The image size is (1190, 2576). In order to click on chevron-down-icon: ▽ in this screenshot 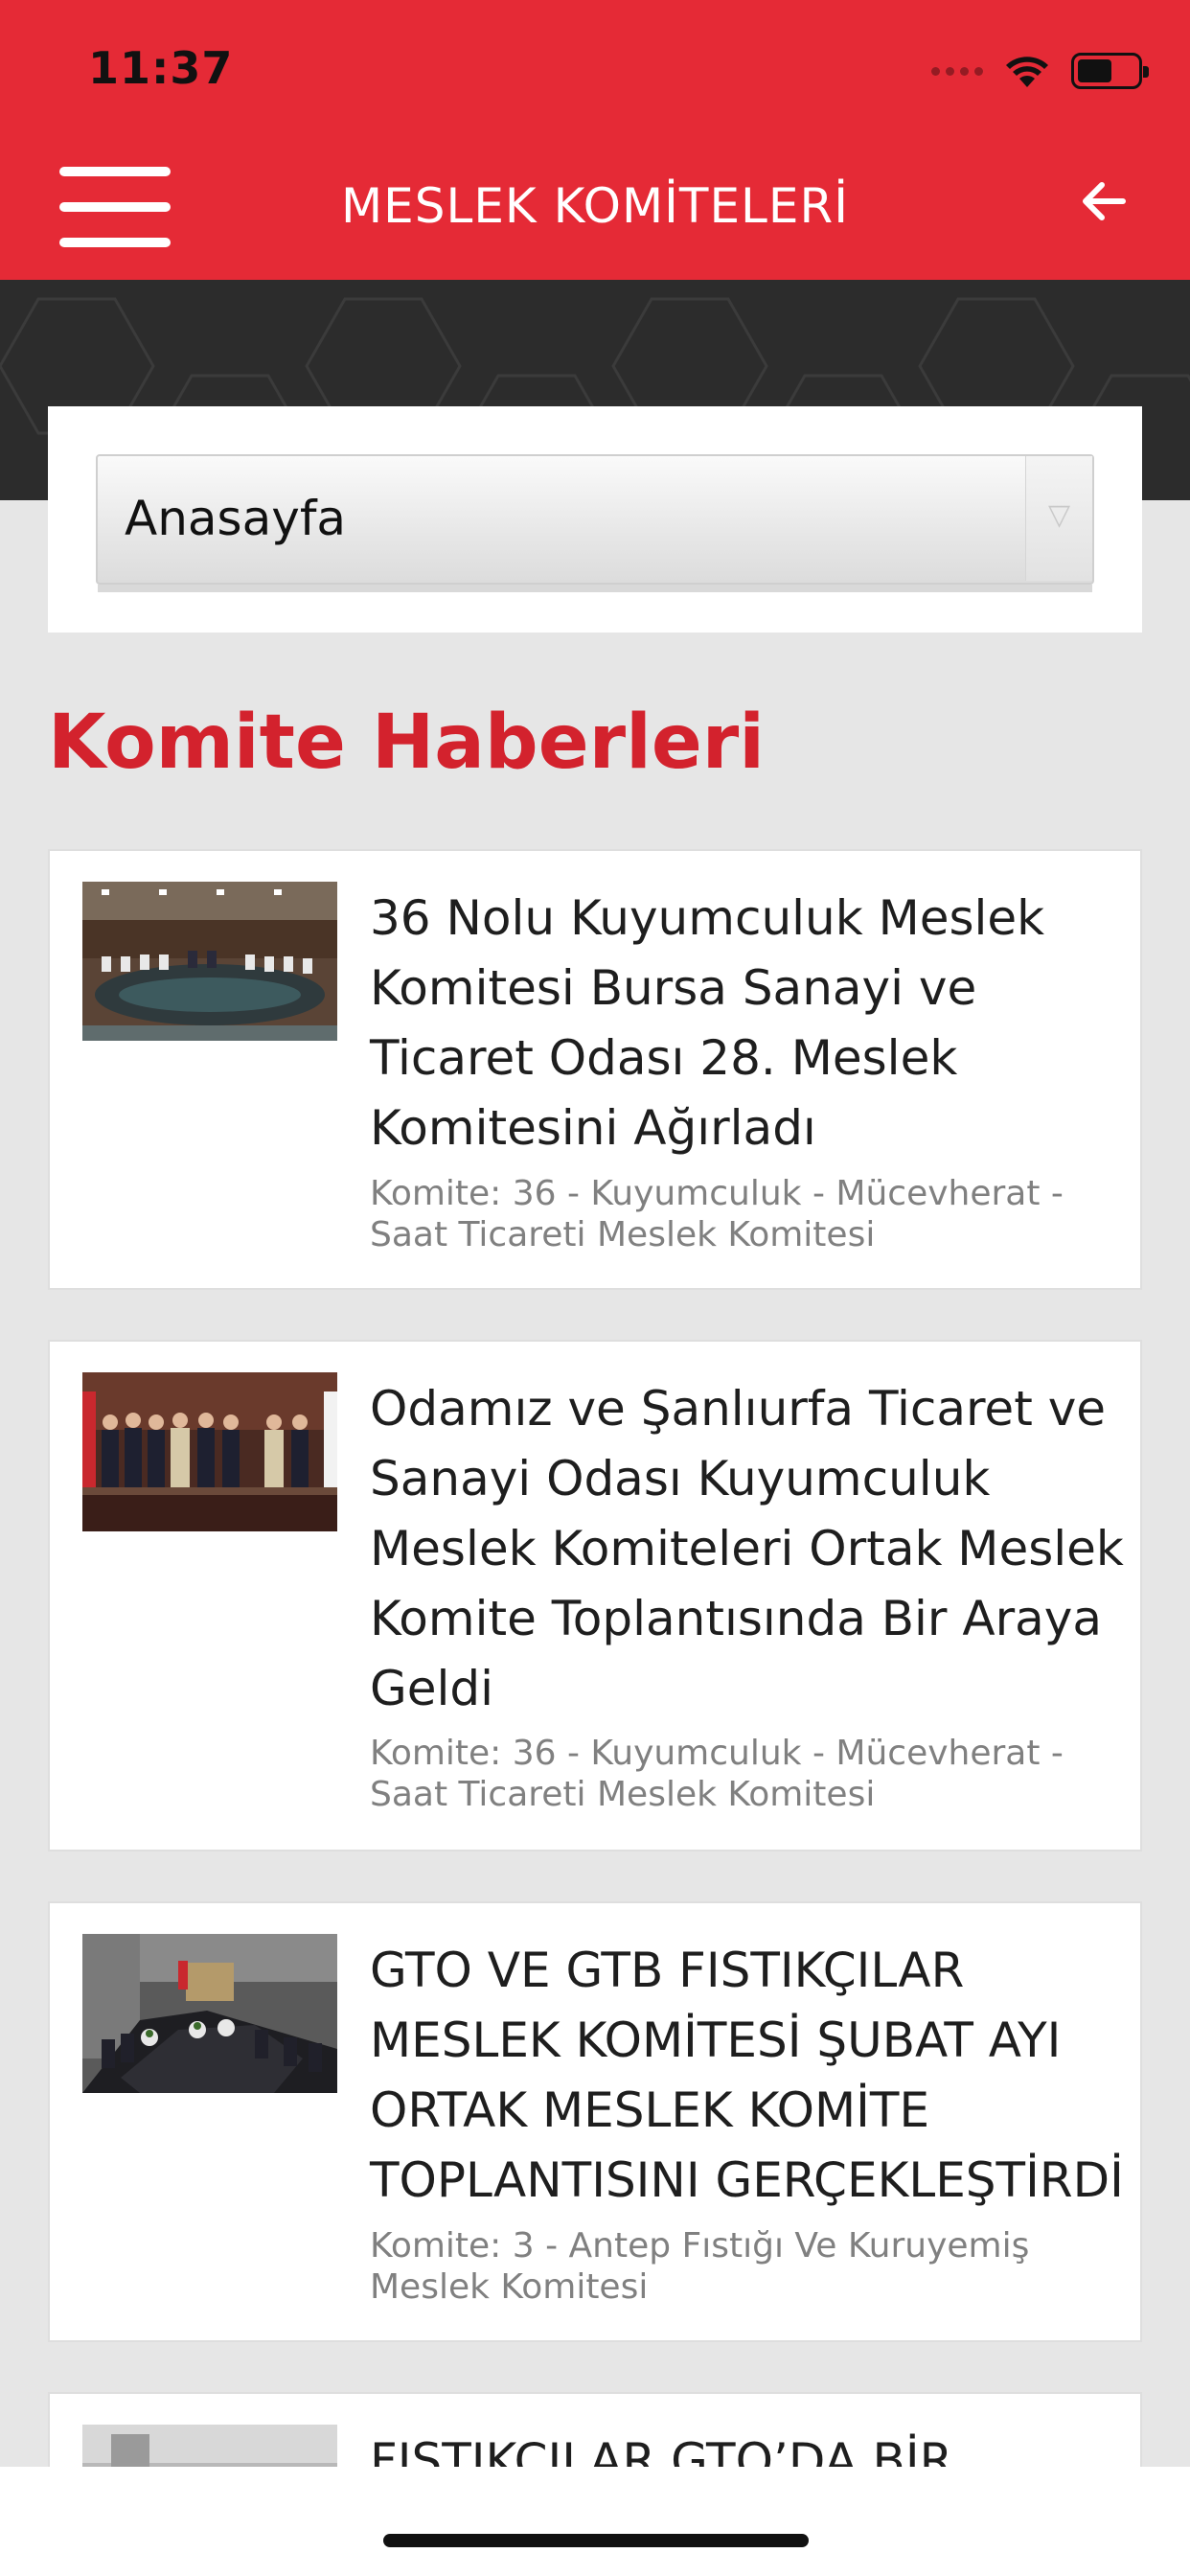, I will do `click(1059, 518)`.